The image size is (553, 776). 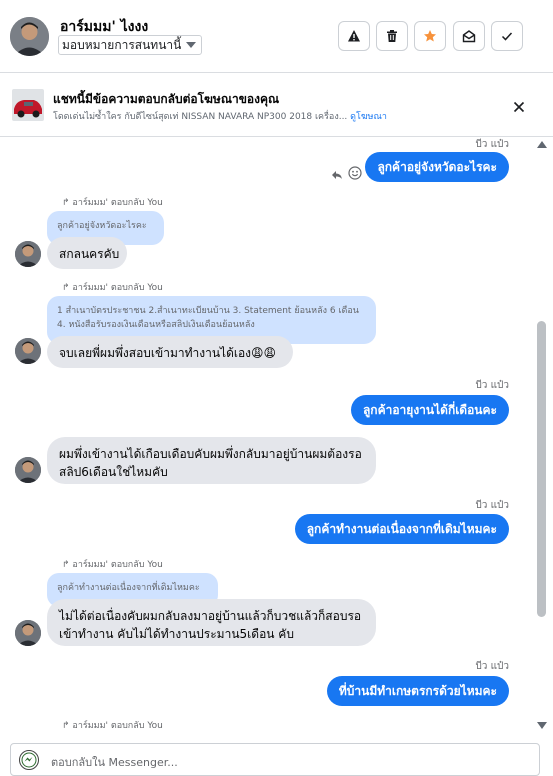 I want to click on reply-icon, so click(x=337, y=175).